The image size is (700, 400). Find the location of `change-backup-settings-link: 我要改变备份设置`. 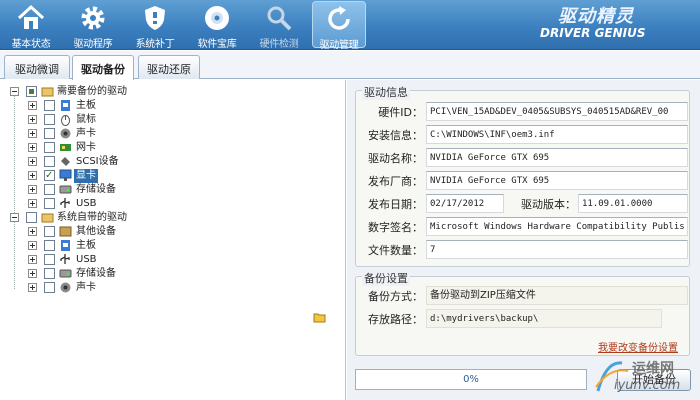

change-backup-settings-link: 我要改变备份设置 is located at coordinates (638, 346).